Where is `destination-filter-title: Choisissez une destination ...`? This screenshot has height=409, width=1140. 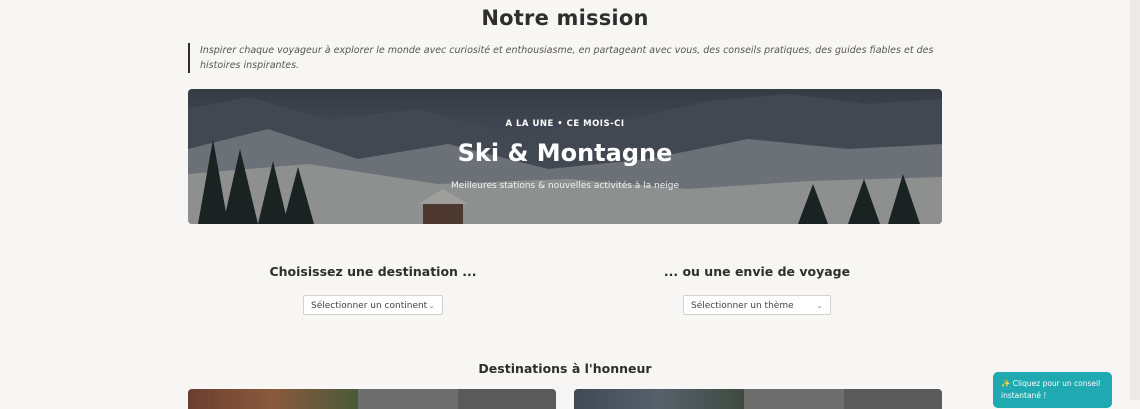
destination-filter-title: Choisissez une destination ... is located at coordinates (373, 271).